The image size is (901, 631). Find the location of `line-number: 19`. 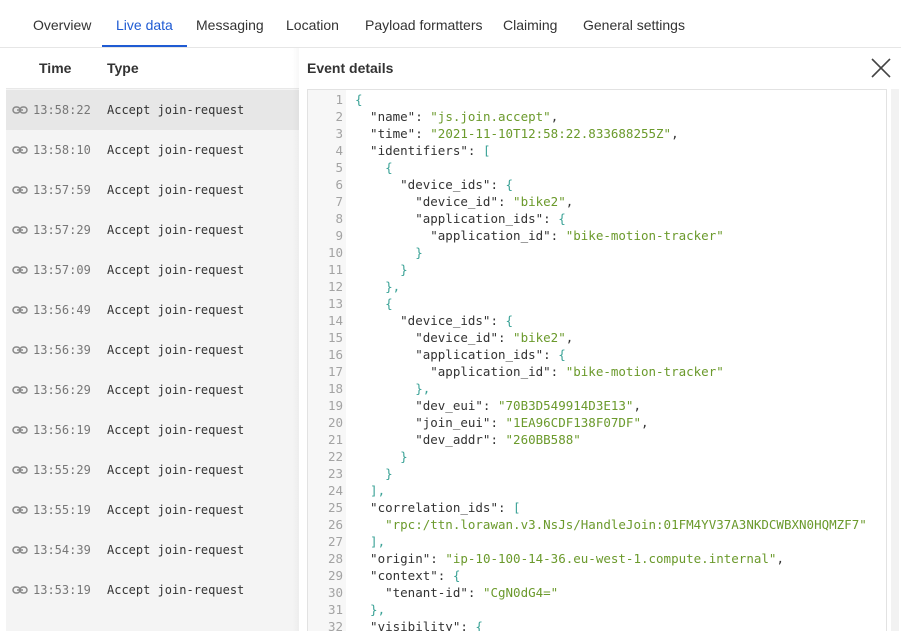

line-number: 19 is located at coordinates (335, 405).